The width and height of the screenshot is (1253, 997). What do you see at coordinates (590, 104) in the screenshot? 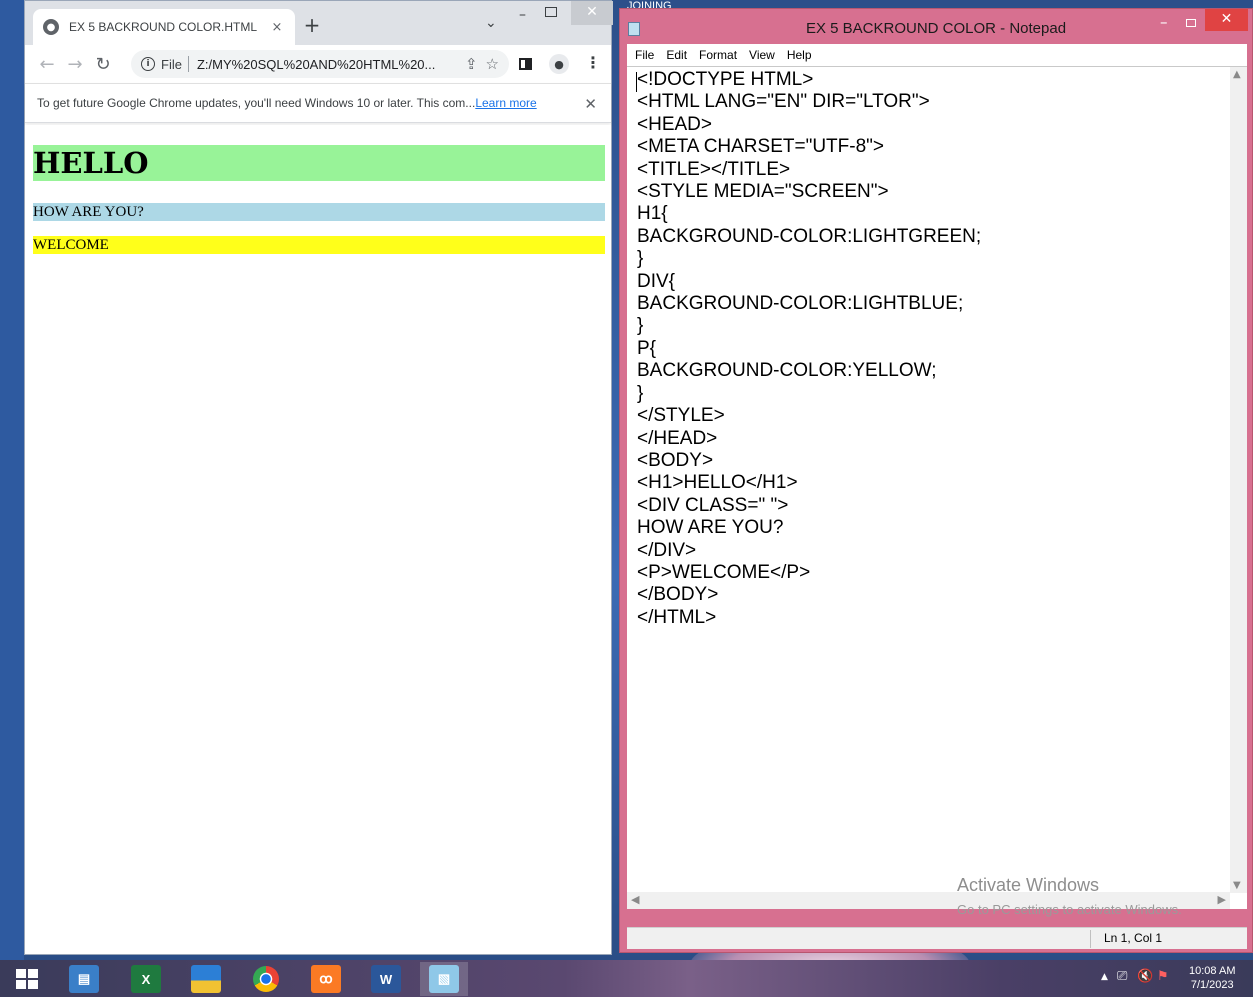
I see `infobar-close-icon: ✕` at bounding box center [590, 104].